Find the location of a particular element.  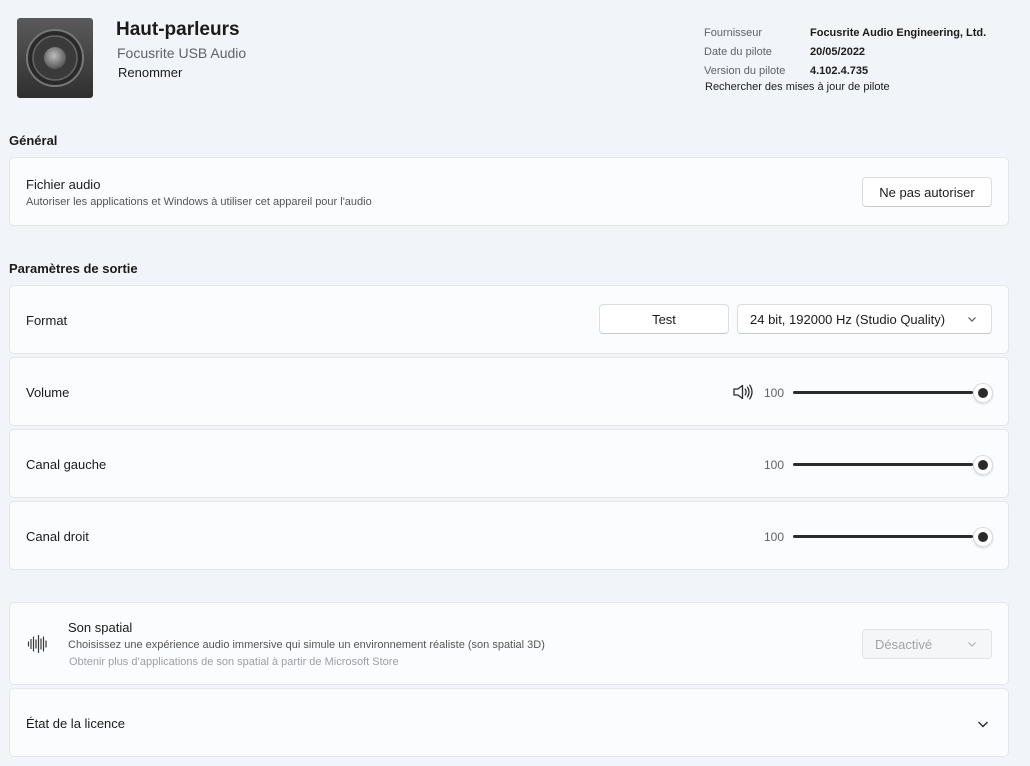

audio-file-label: Fichier audio is located at coordinates (63, 184).